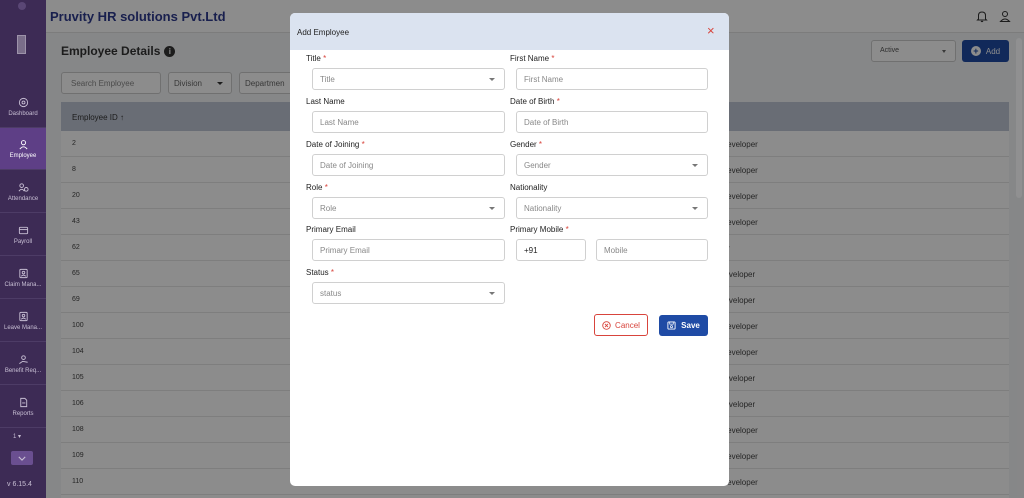 This screenshot has width=1024, height=498. I want to click on primary-mobile-label-text: Primary Mobile, so click(537, 229).